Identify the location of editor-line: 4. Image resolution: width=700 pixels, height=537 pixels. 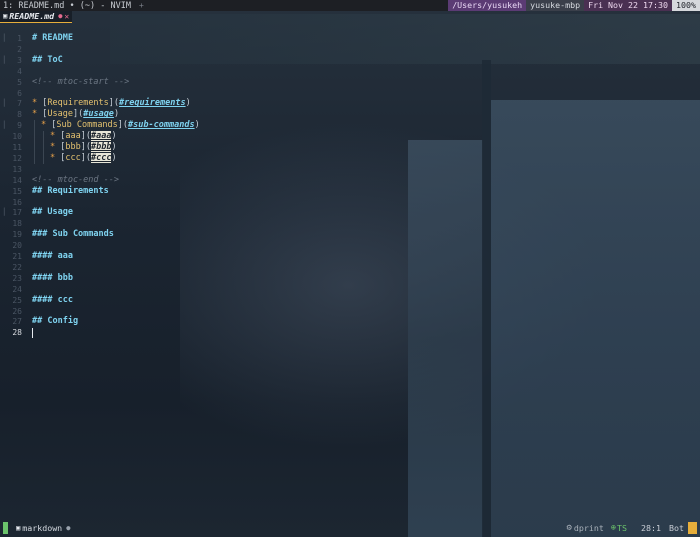
(350, 71).